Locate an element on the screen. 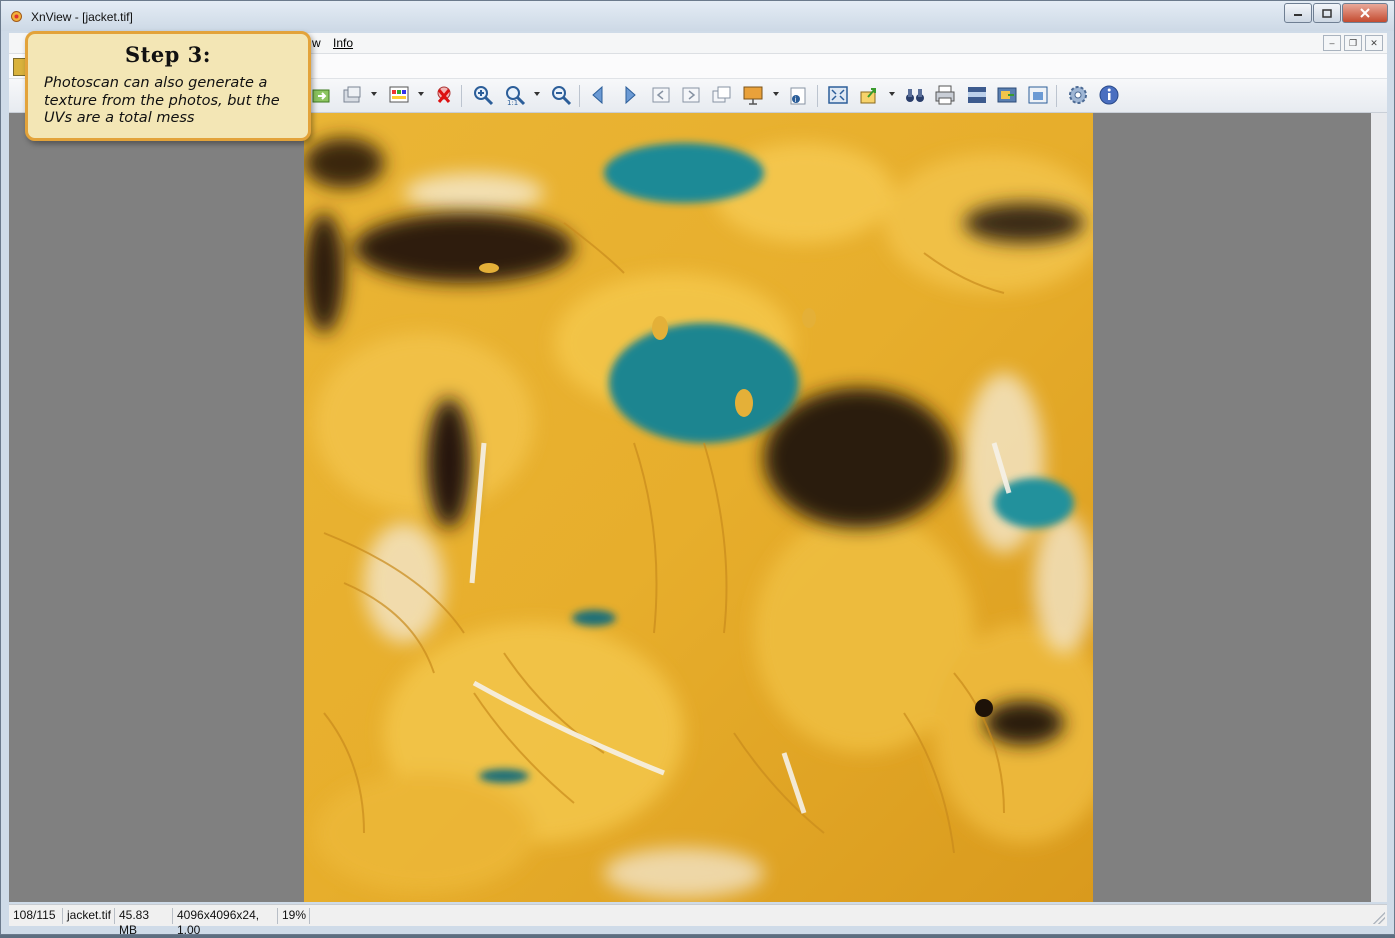 The height and width of the screenshot is (938, 1395). pages-icon is located at coordinates (721, 94).